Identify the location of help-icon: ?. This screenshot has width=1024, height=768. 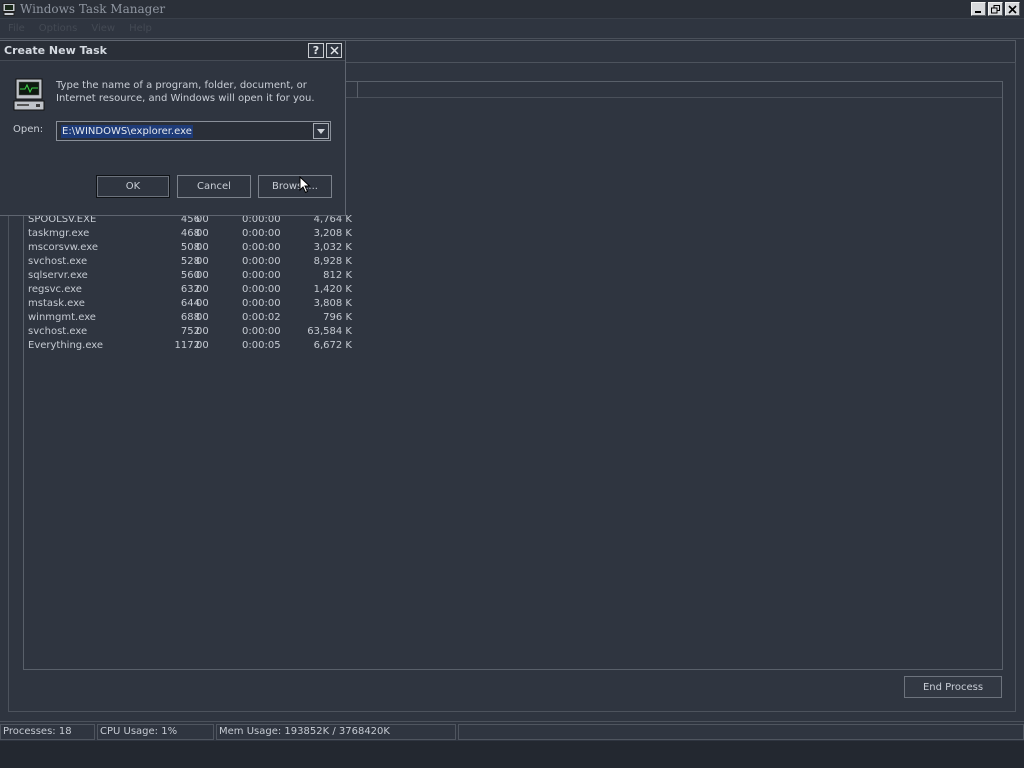
(316, 50).